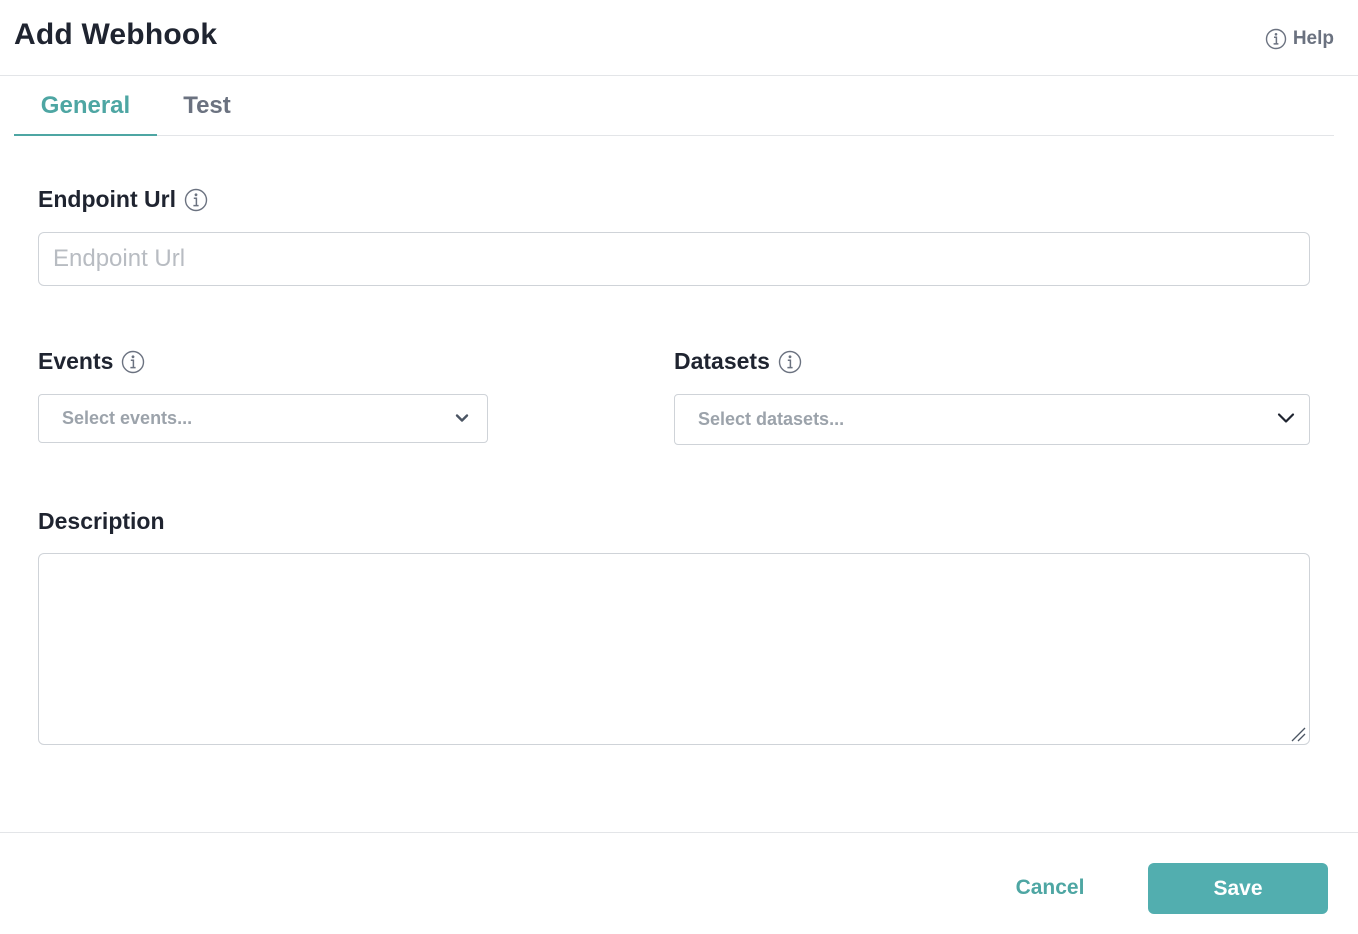 This screenshot has height=934, width=1358. I want to click on description-label-text: Description, so click(101, 521).